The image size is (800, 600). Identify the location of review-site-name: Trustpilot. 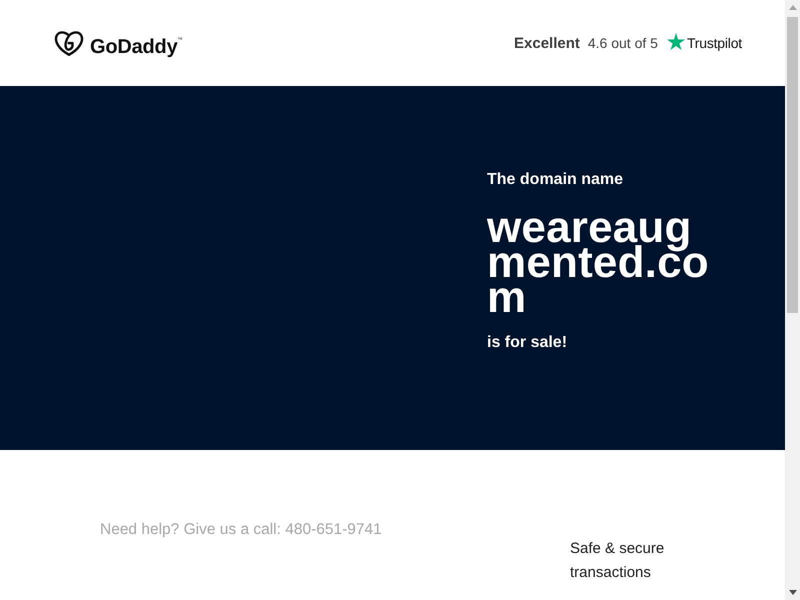
(714, 43).